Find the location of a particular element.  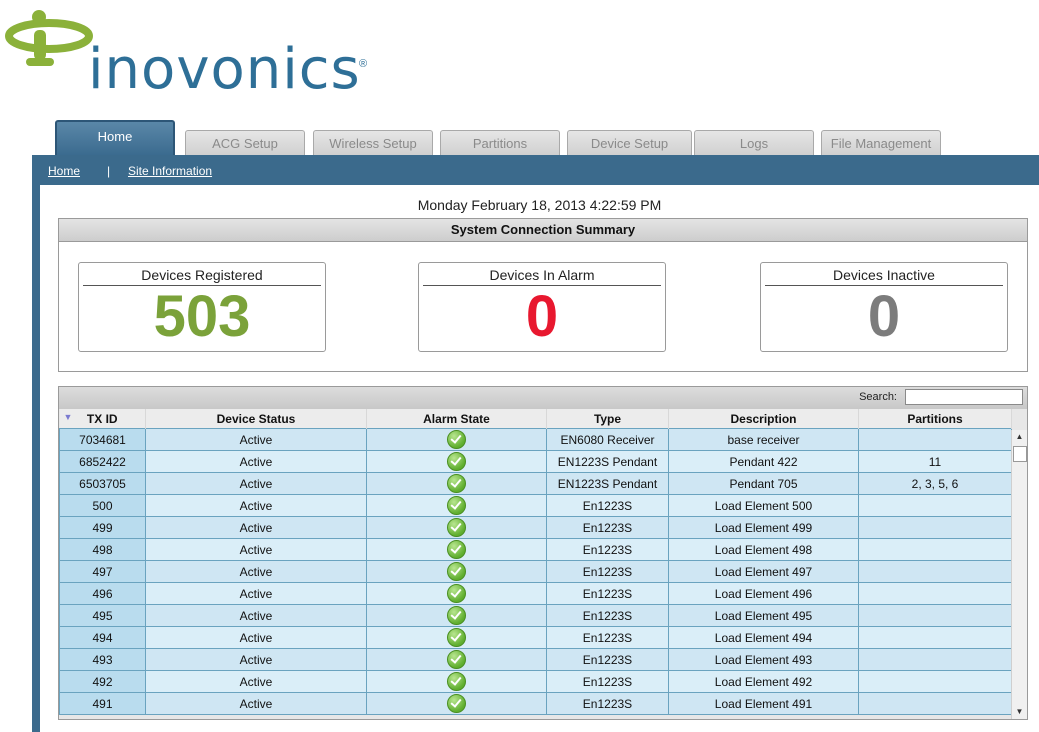

table-row: 493 Active En1223S Load Element 493 is located at coordinates (535, 659).